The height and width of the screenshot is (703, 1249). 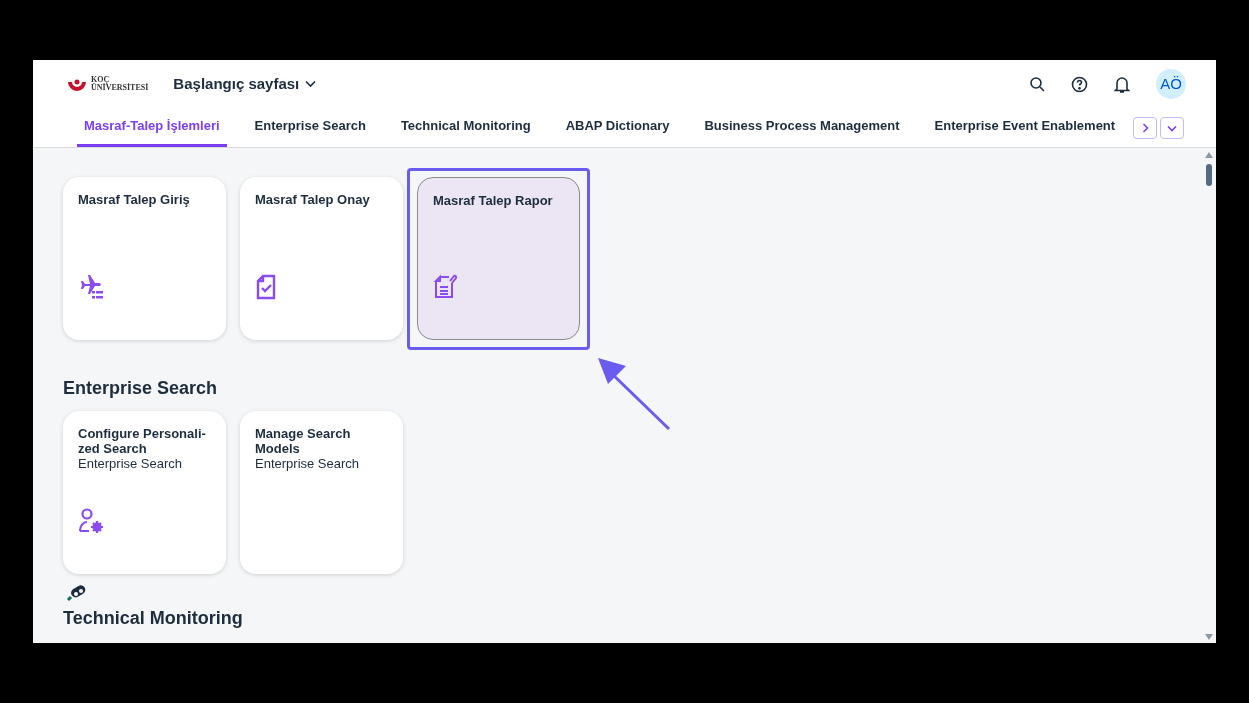 What do you see at coordinates (144, 492) in the screenshot?
I see `app-tile: Configure Personali- zed Search Enterprise Search` at bounding box center [144, 492].